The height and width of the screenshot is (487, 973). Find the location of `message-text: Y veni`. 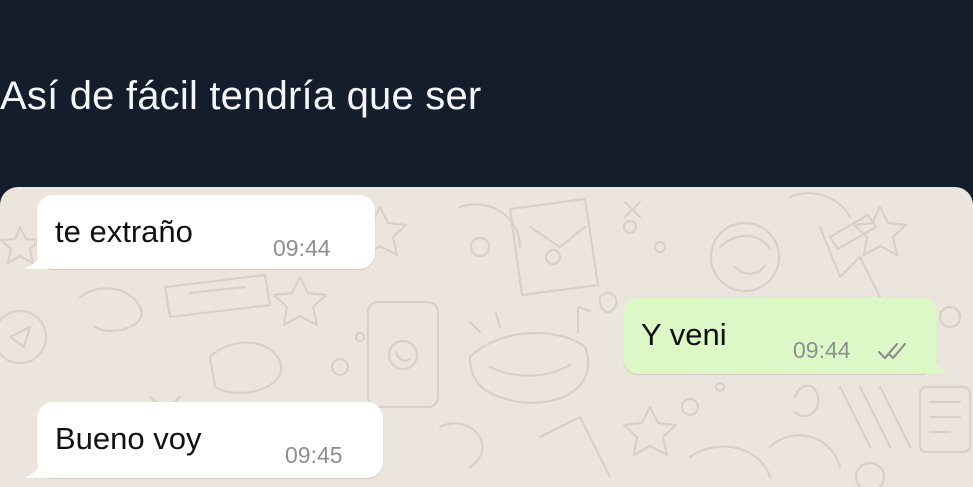

message-text: Y veni is located at coordinates (684, 334).